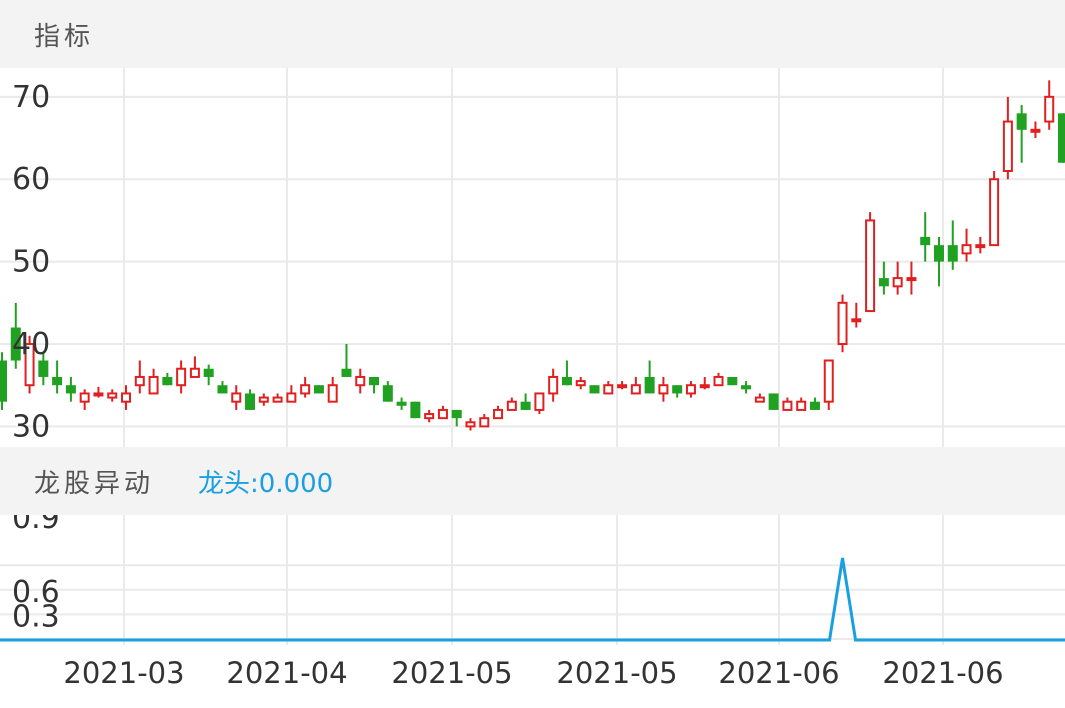  I want to click on price-axis-label: 60, so click(31, 179).